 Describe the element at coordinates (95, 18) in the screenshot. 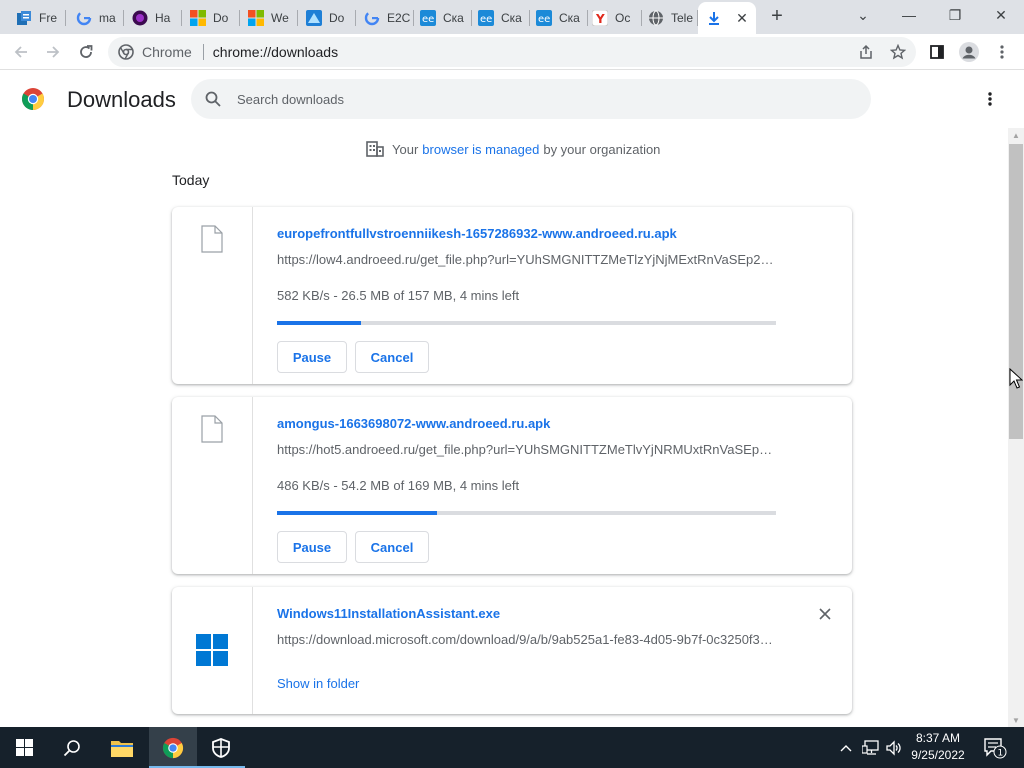

I see `tab-2: ma` at that location.